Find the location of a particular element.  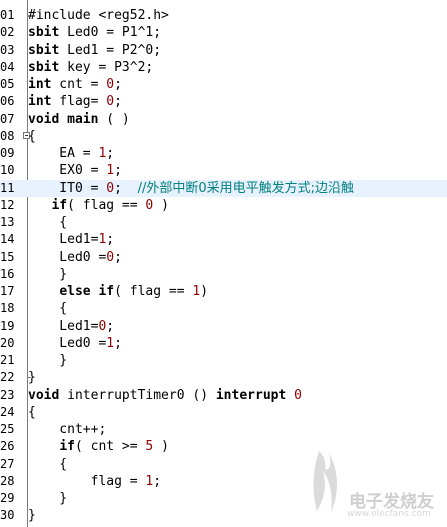

keyword-token: void is located at coordinates (44, 395).